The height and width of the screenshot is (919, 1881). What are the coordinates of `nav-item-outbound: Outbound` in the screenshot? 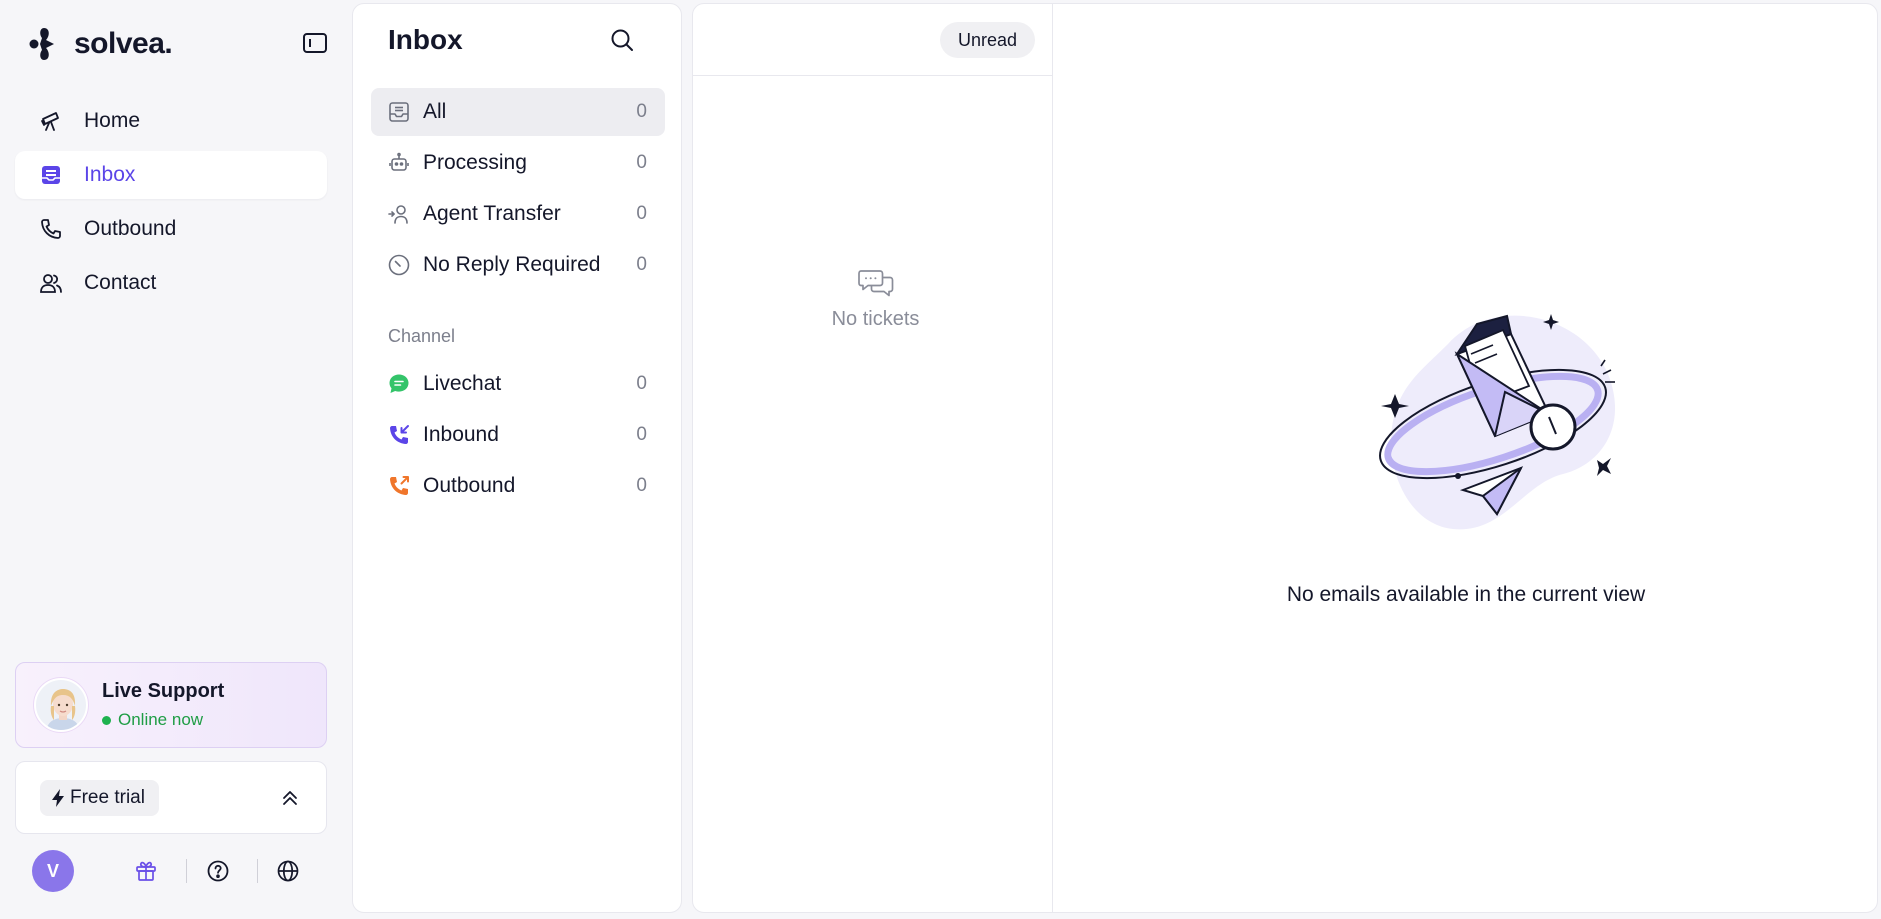 It's located at (171, 229).